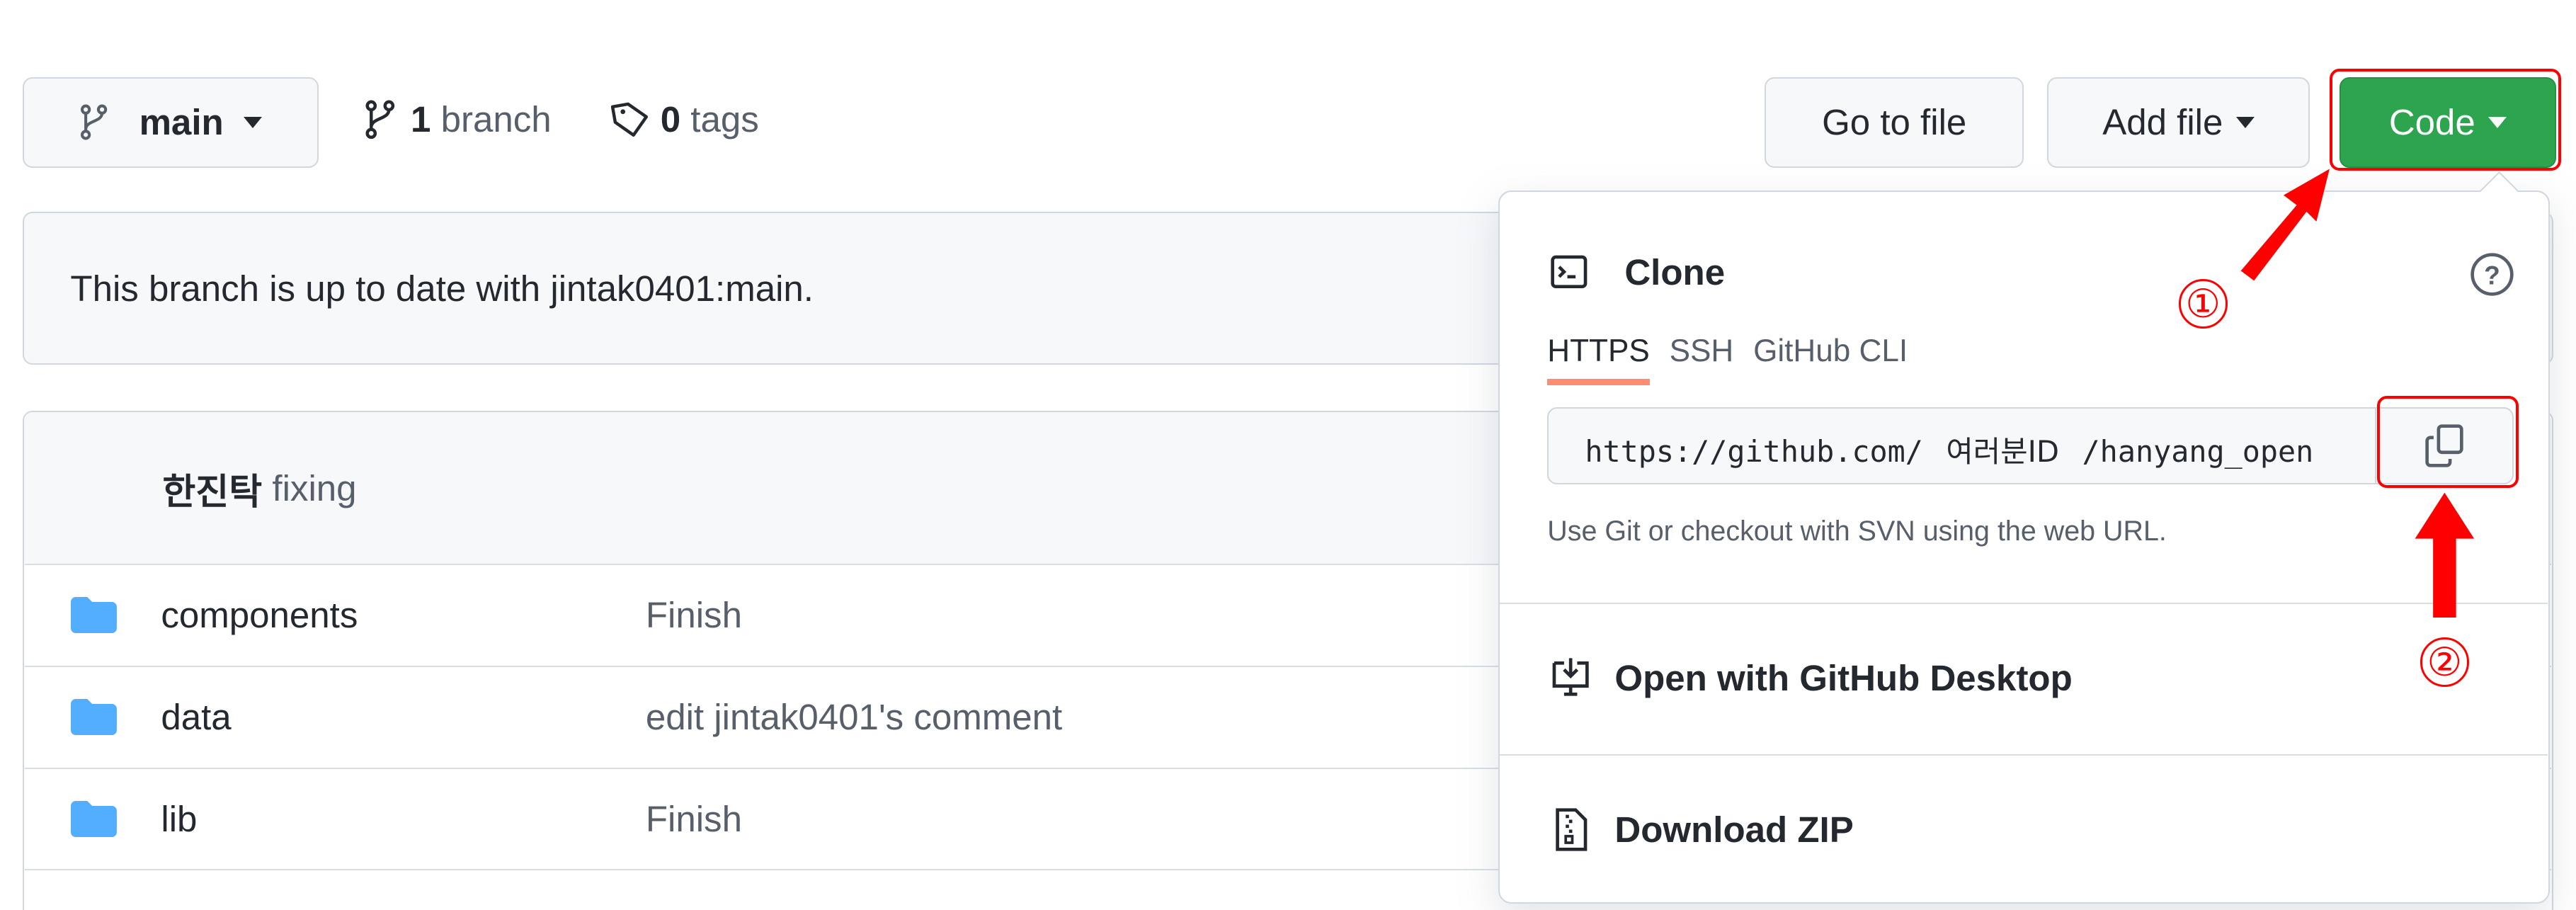  I want to click on download-zip-item: Download ZIP, so click(2024, 829).